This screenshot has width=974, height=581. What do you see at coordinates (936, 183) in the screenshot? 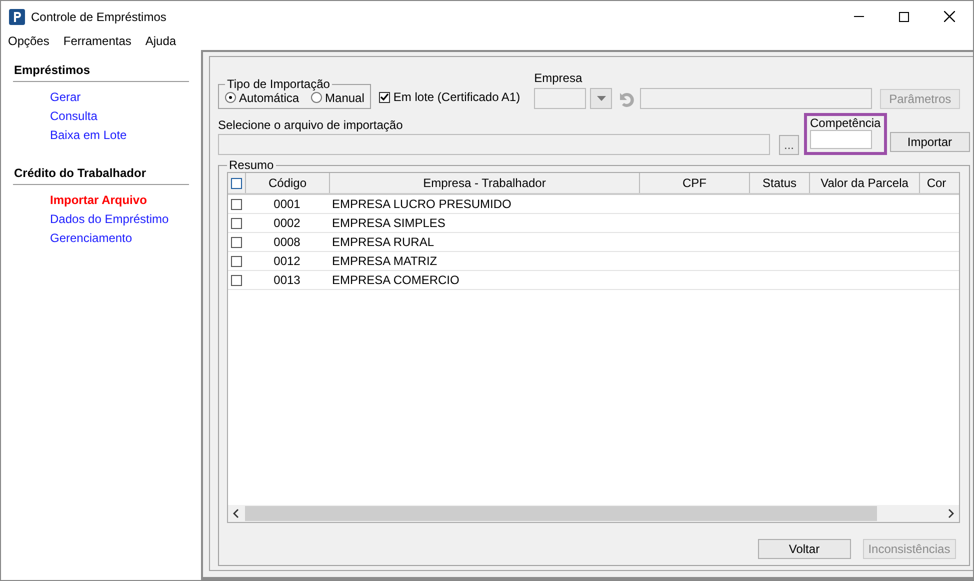
I see `column-header: Cor` at bounding box center [936, 183].